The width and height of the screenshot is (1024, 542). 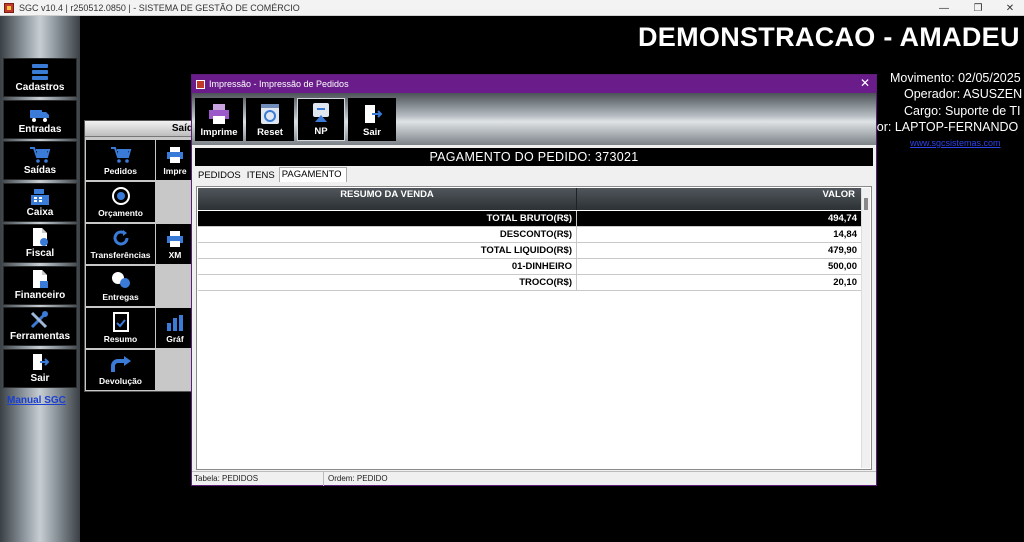 I want to click on table-row: TROCO(R$) 20,10, so click(x=530, y=283).